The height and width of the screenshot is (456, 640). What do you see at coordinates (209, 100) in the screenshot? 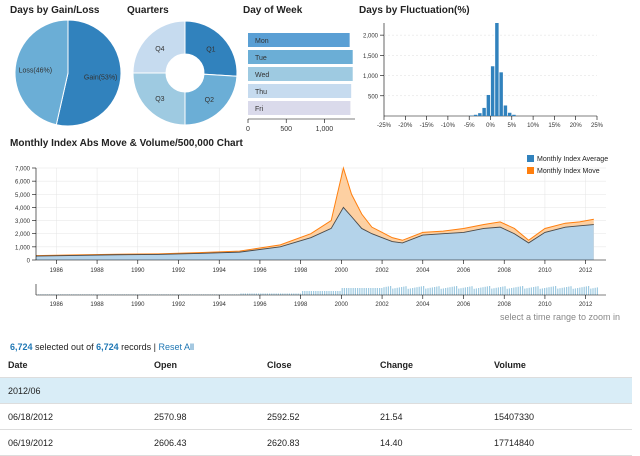
I see `donut-slice-label: Q2` at bounding box center [209, 100].